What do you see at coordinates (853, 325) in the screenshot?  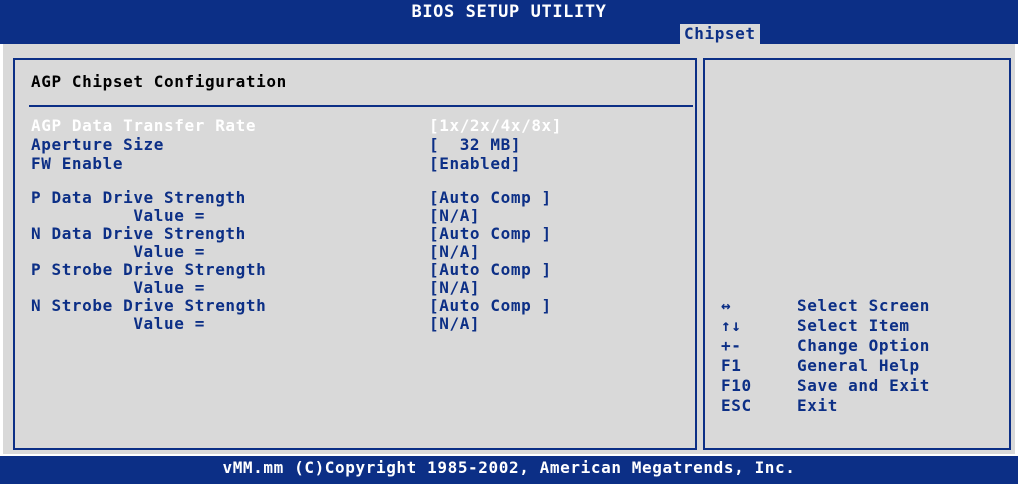 I see `help-desc: Select Item` at bounding box center [853, 325].